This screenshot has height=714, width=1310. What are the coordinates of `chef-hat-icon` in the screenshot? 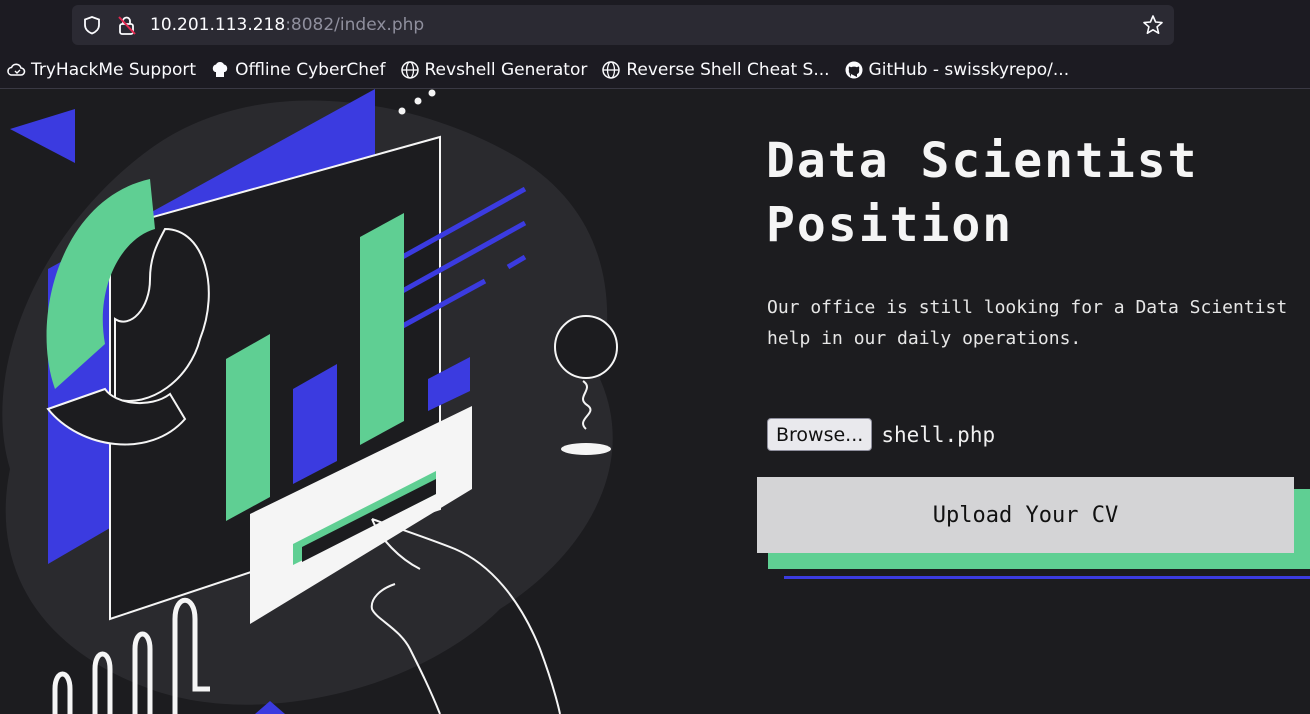 It's located at (220, 69).